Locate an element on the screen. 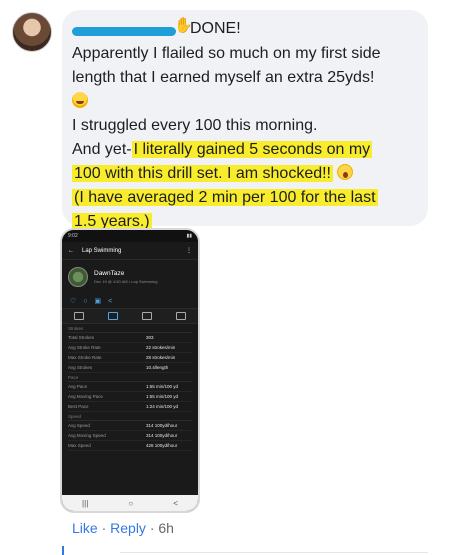 The height and width of the screenshot is (555, 452). stat-label: Avg Strokes is located at coordinates (80, 367).